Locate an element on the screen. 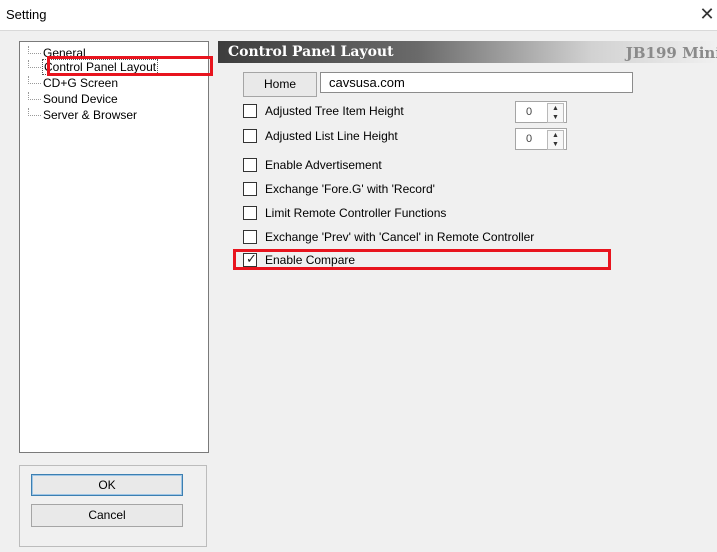 The image size is (717, 552). title-bar: Setting ✕ is located at coordinates (358, 15).